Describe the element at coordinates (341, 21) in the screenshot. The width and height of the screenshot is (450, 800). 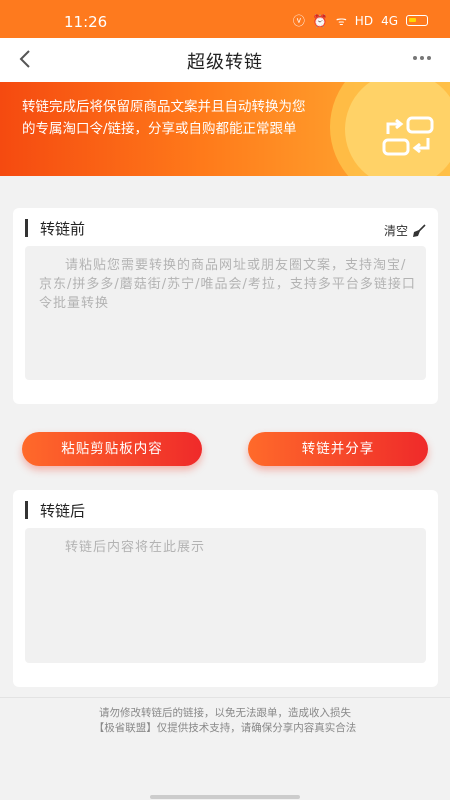
I see `wifi-icon: ᯤ` at that location.